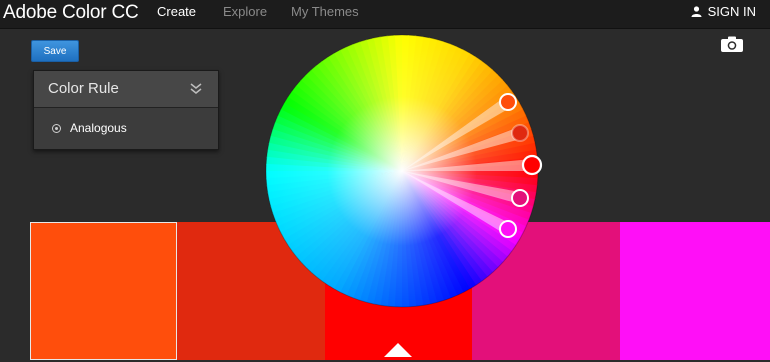 This screenshot has width=770, height=362. What do you see at coordinates (126, 110) in the screenshot?
I see `color-rule-panel: Color Rule Analogous` at bounding box center [126, 110].